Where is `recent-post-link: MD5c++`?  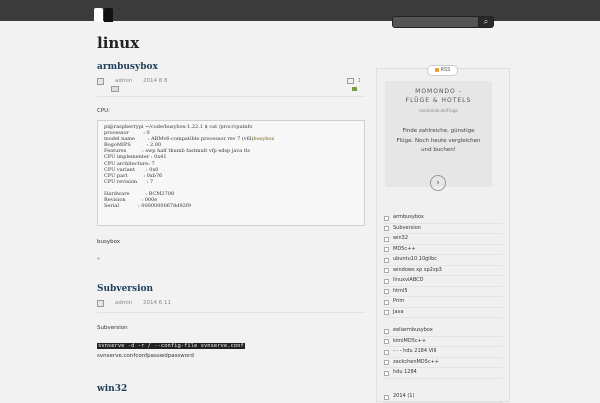 recent-post-link: MD5c++ is located at coordinates (443, 250).